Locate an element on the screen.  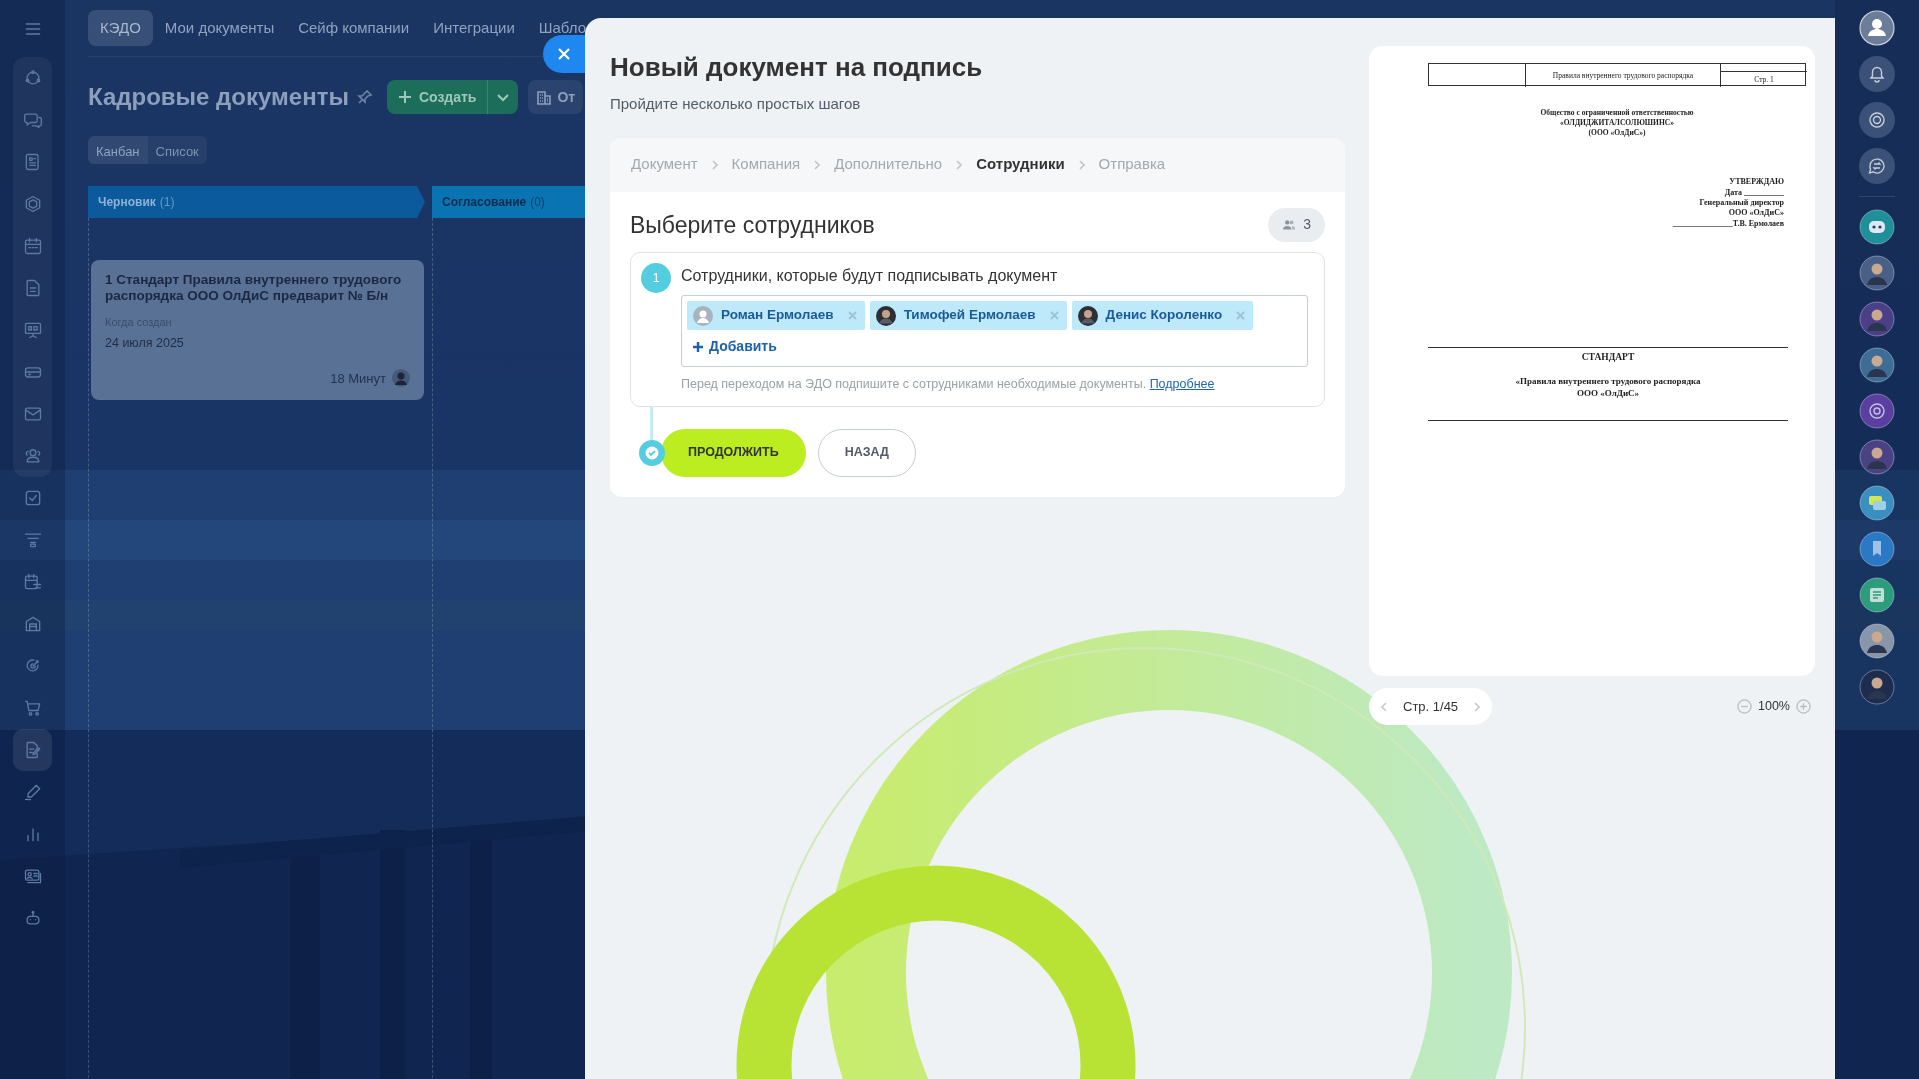
employee-name: Денис Короленко is located at coordinates (1164, 315).